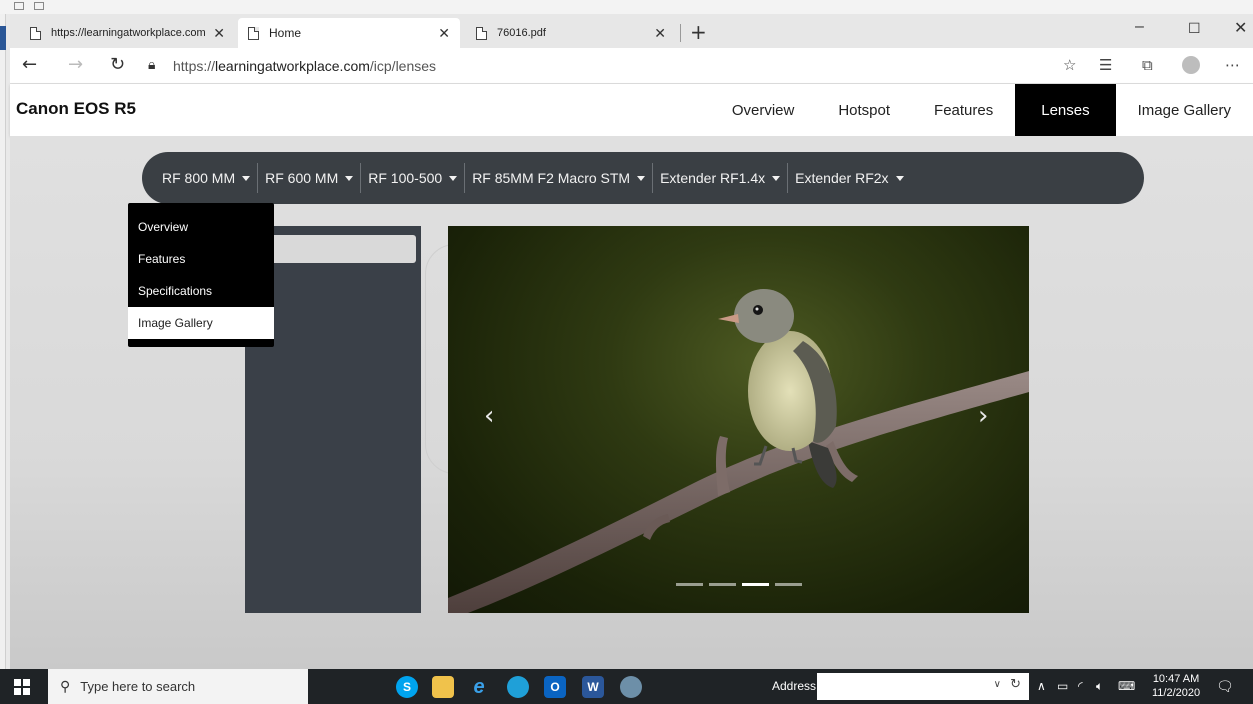  Describe the element at coordinates (593, 687) in the screenshot. I see `word-icon: W` at that location.